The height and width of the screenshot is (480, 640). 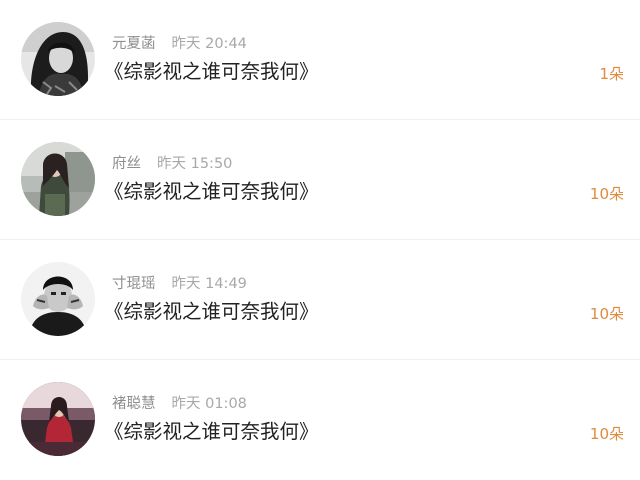 What do you see at coordinates (209, 44) in the screenshot?
I see `timestamp: 昨天 20:44` at bounding box center [209, 44].